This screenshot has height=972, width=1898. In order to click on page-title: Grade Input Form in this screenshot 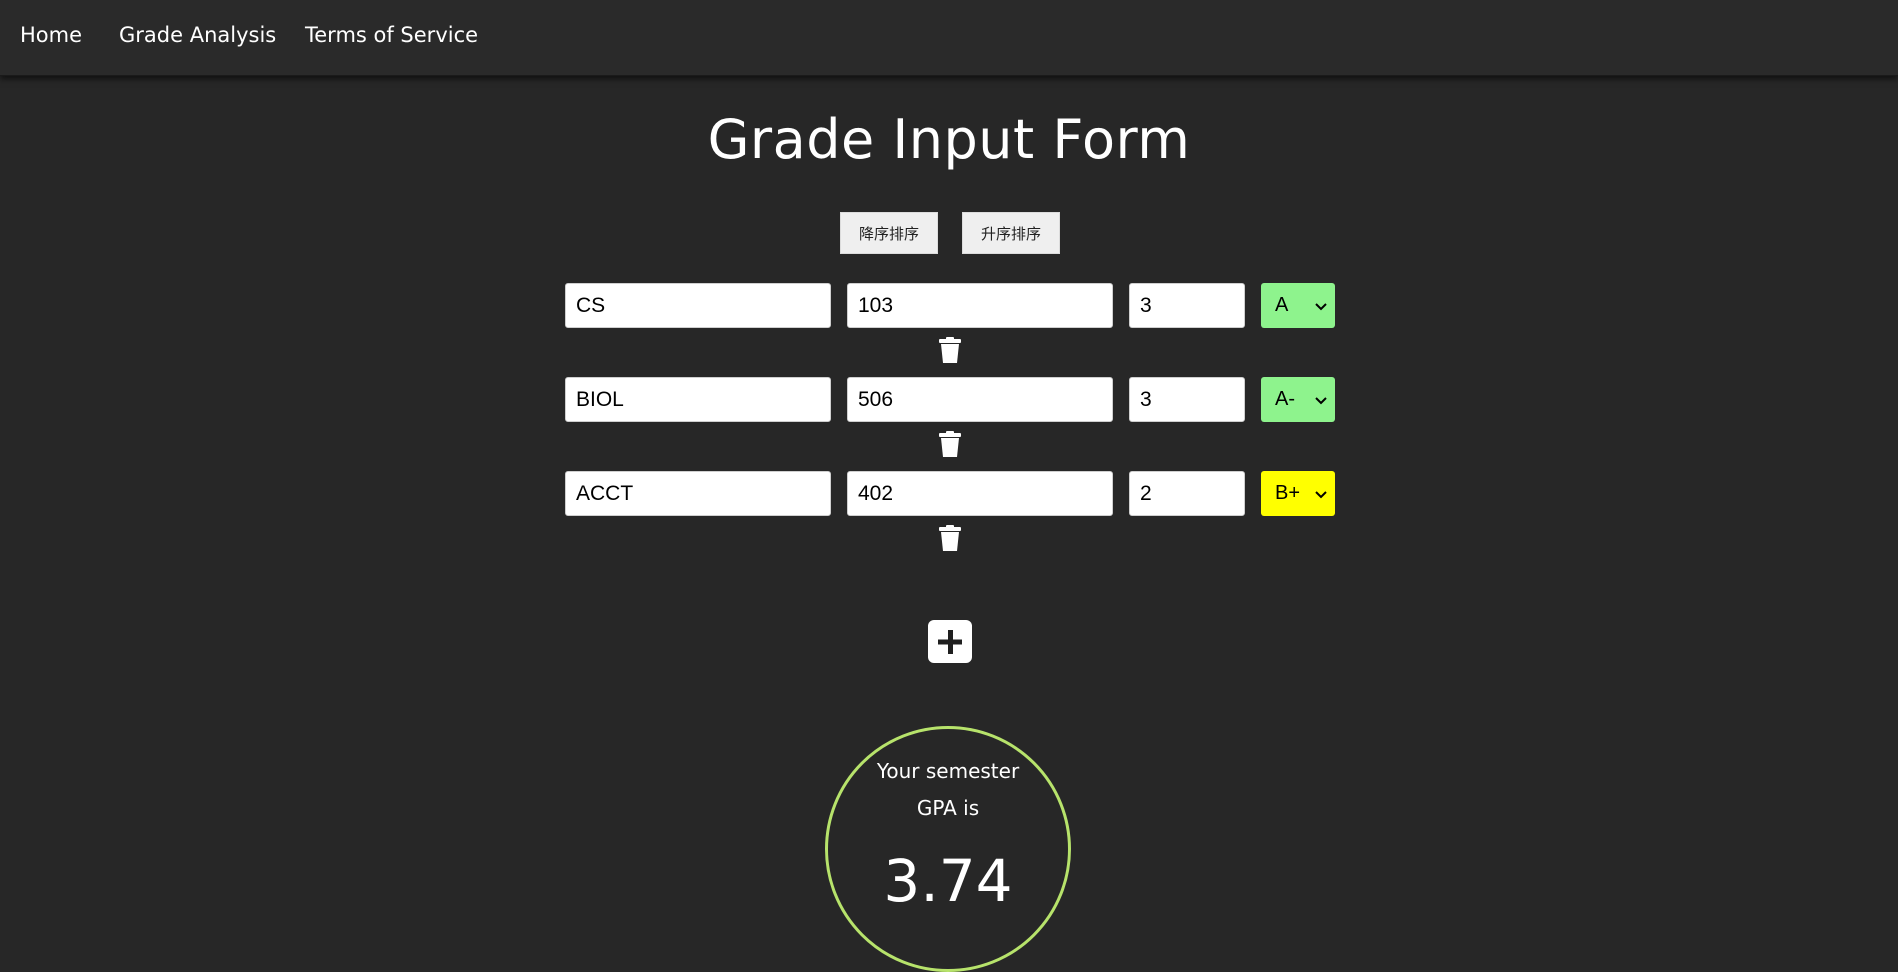, I will do `click(949, 139)`.